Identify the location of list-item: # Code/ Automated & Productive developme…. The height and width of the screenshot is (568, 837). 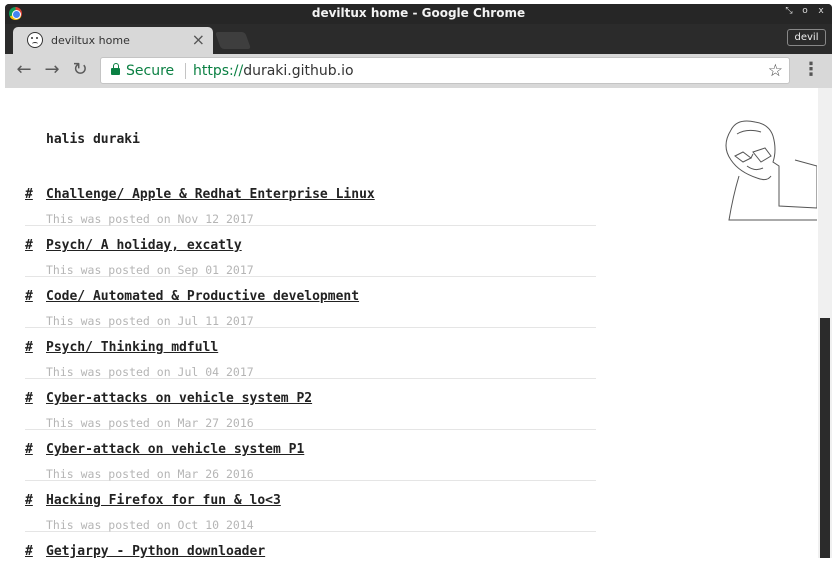
(310, 302).